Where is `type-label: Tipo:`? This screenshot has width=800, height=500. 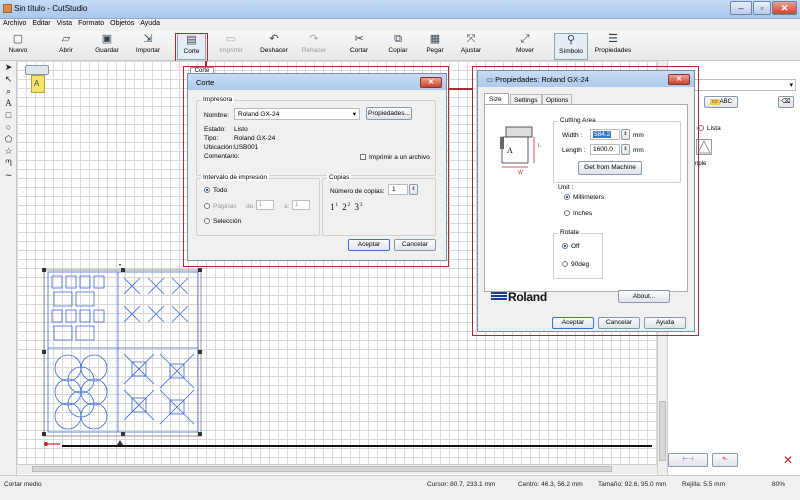 type-label: Tipo: is located at coordinates (211, 138).